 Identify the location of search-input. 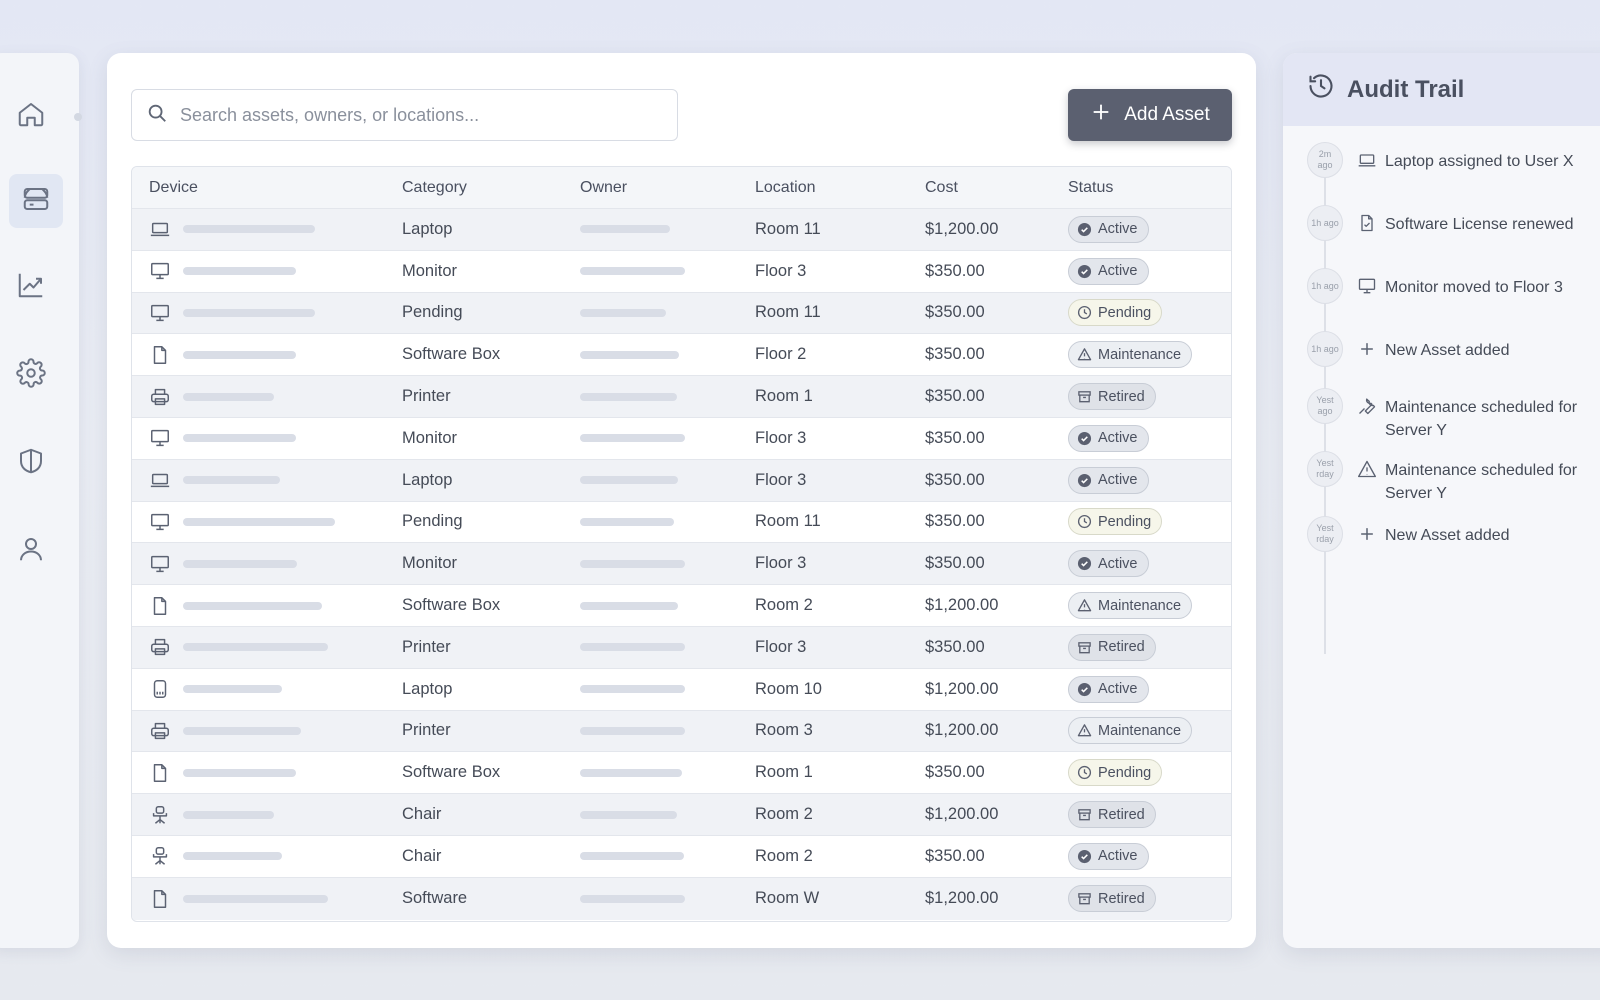
(420, 115).